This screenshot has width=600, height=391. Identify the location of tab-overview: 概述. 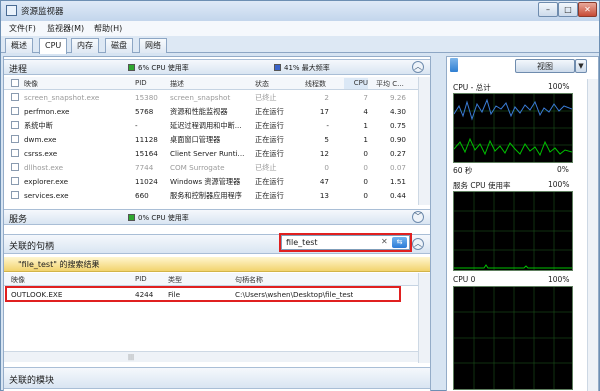
(19, 45).